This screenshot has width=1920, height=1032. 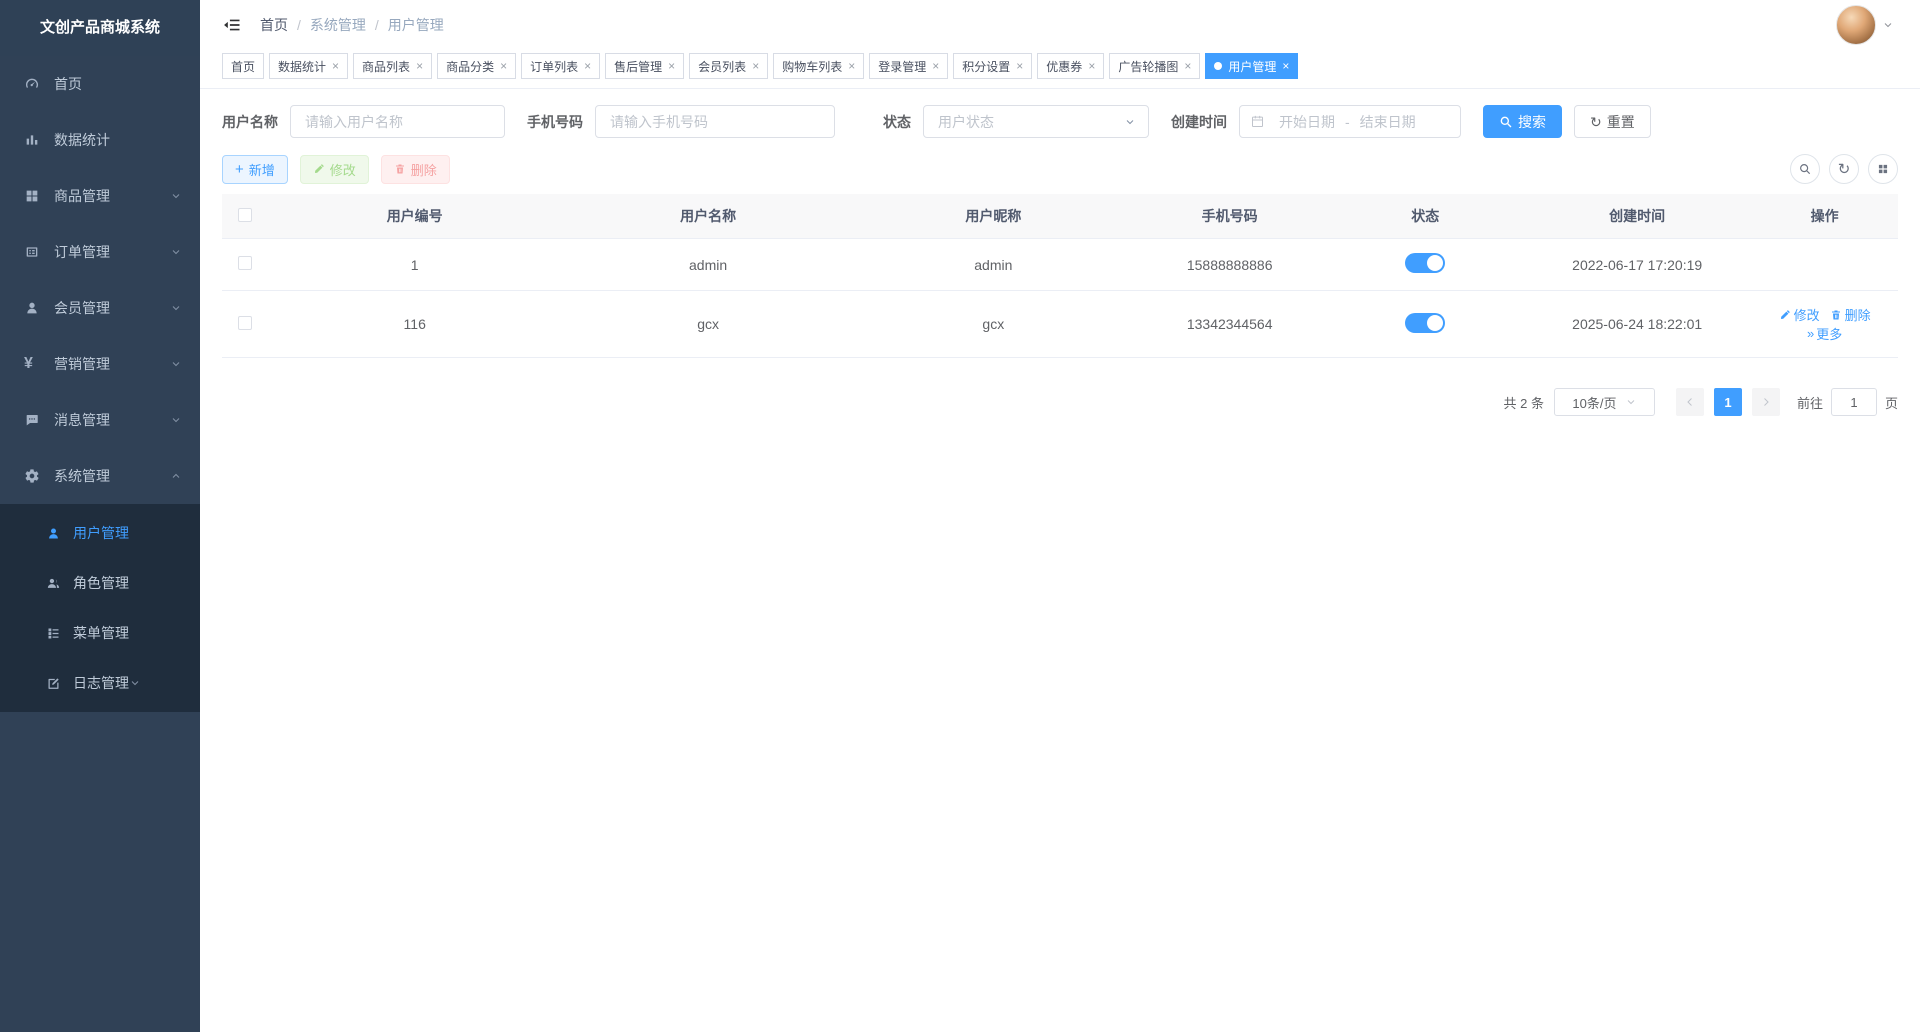 I want to click on tab-user-mgmt-active: 用户管理 ×, so click(x=1252, y=66).